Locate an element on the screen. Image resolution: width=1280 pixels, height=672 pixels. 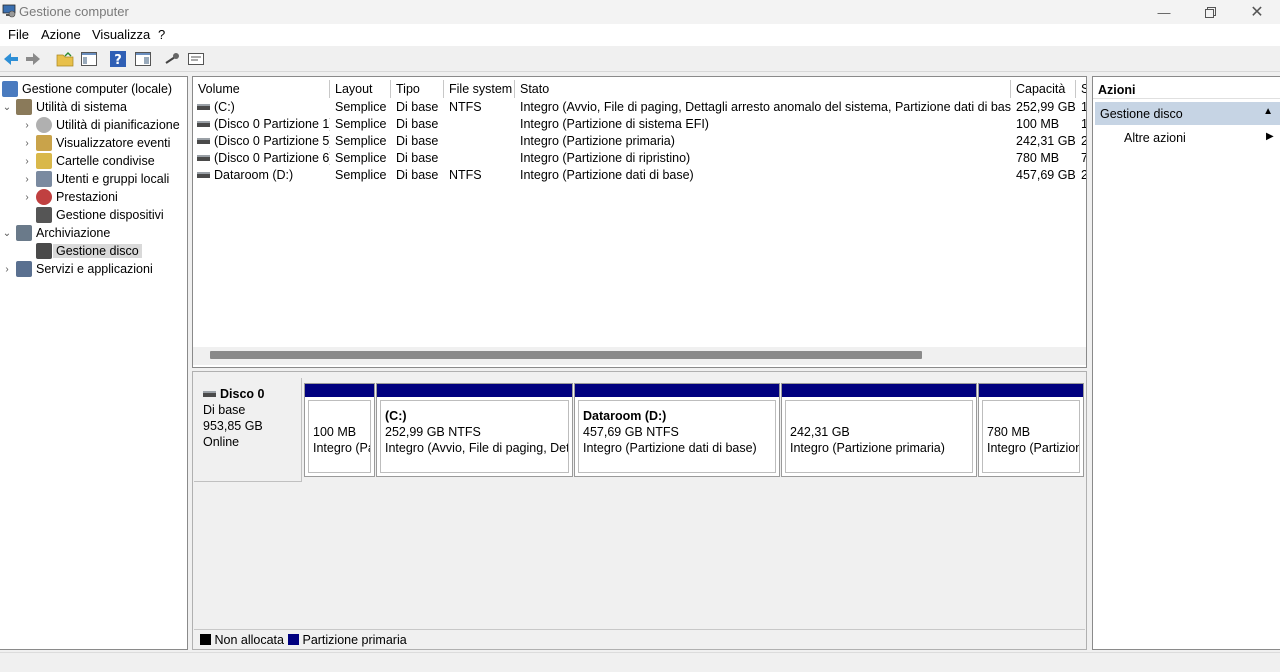
tree-item-9: Gestione disco is located at coordinates (82, 251).